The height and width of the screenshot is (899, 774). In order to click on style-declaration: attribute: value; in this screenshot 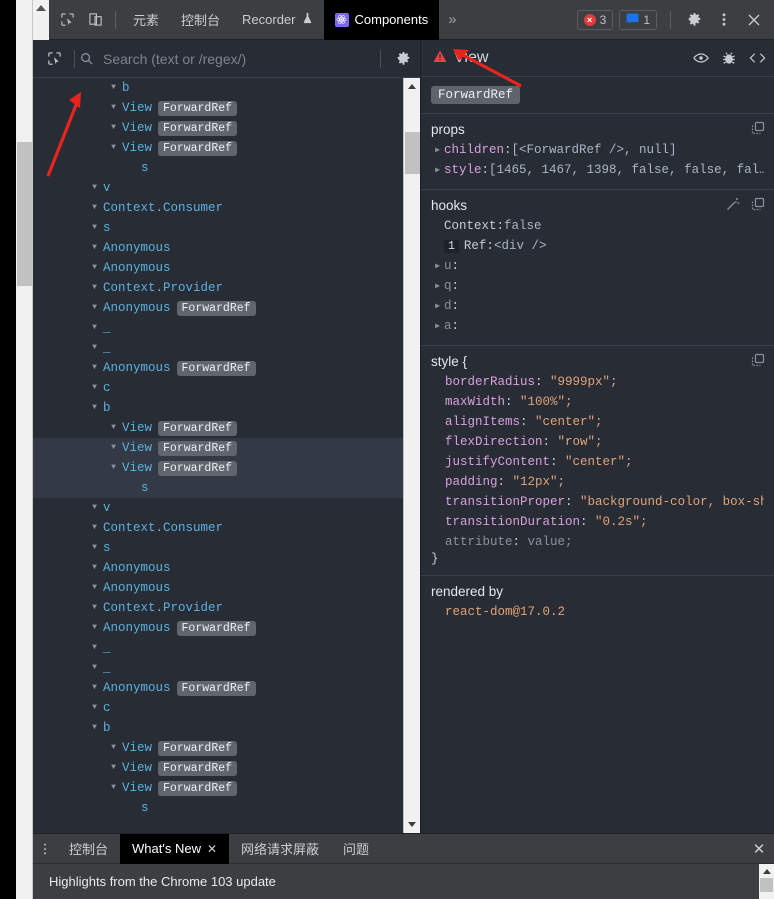, I will do `click(597, 542)`.